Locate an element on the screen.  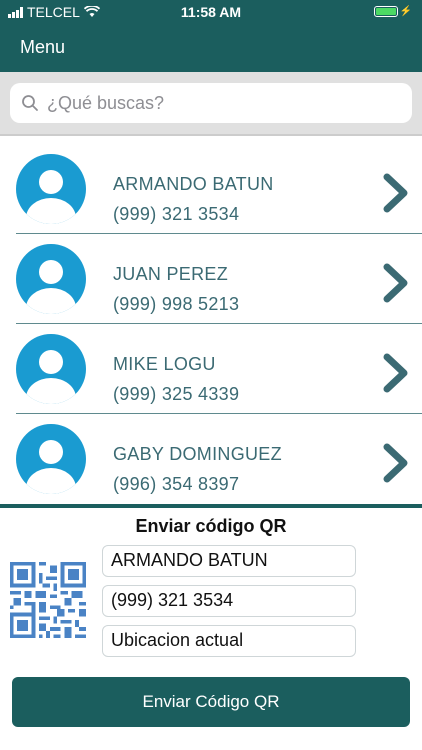
search-bar is located at coordinates (211, 103).